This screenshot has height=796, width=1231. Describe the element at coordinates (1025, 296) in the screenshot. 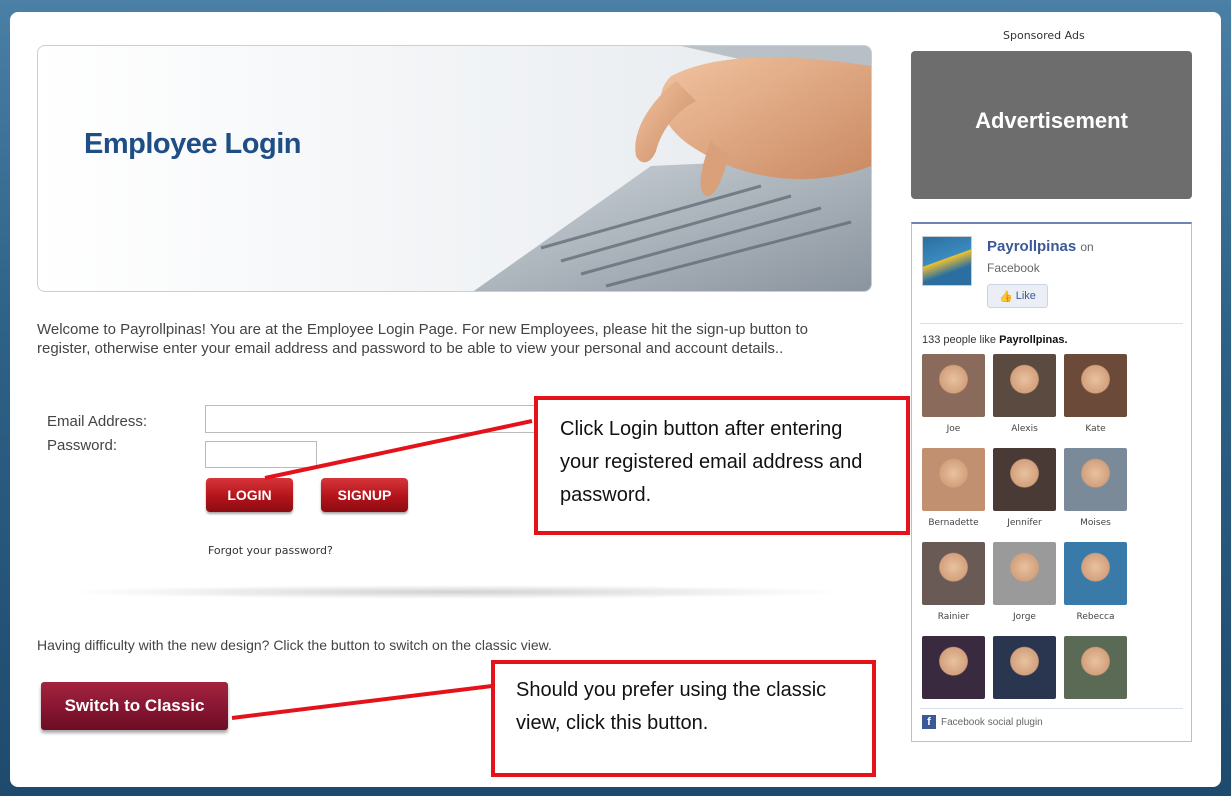

I see `fb-like-label: Like` at that location.